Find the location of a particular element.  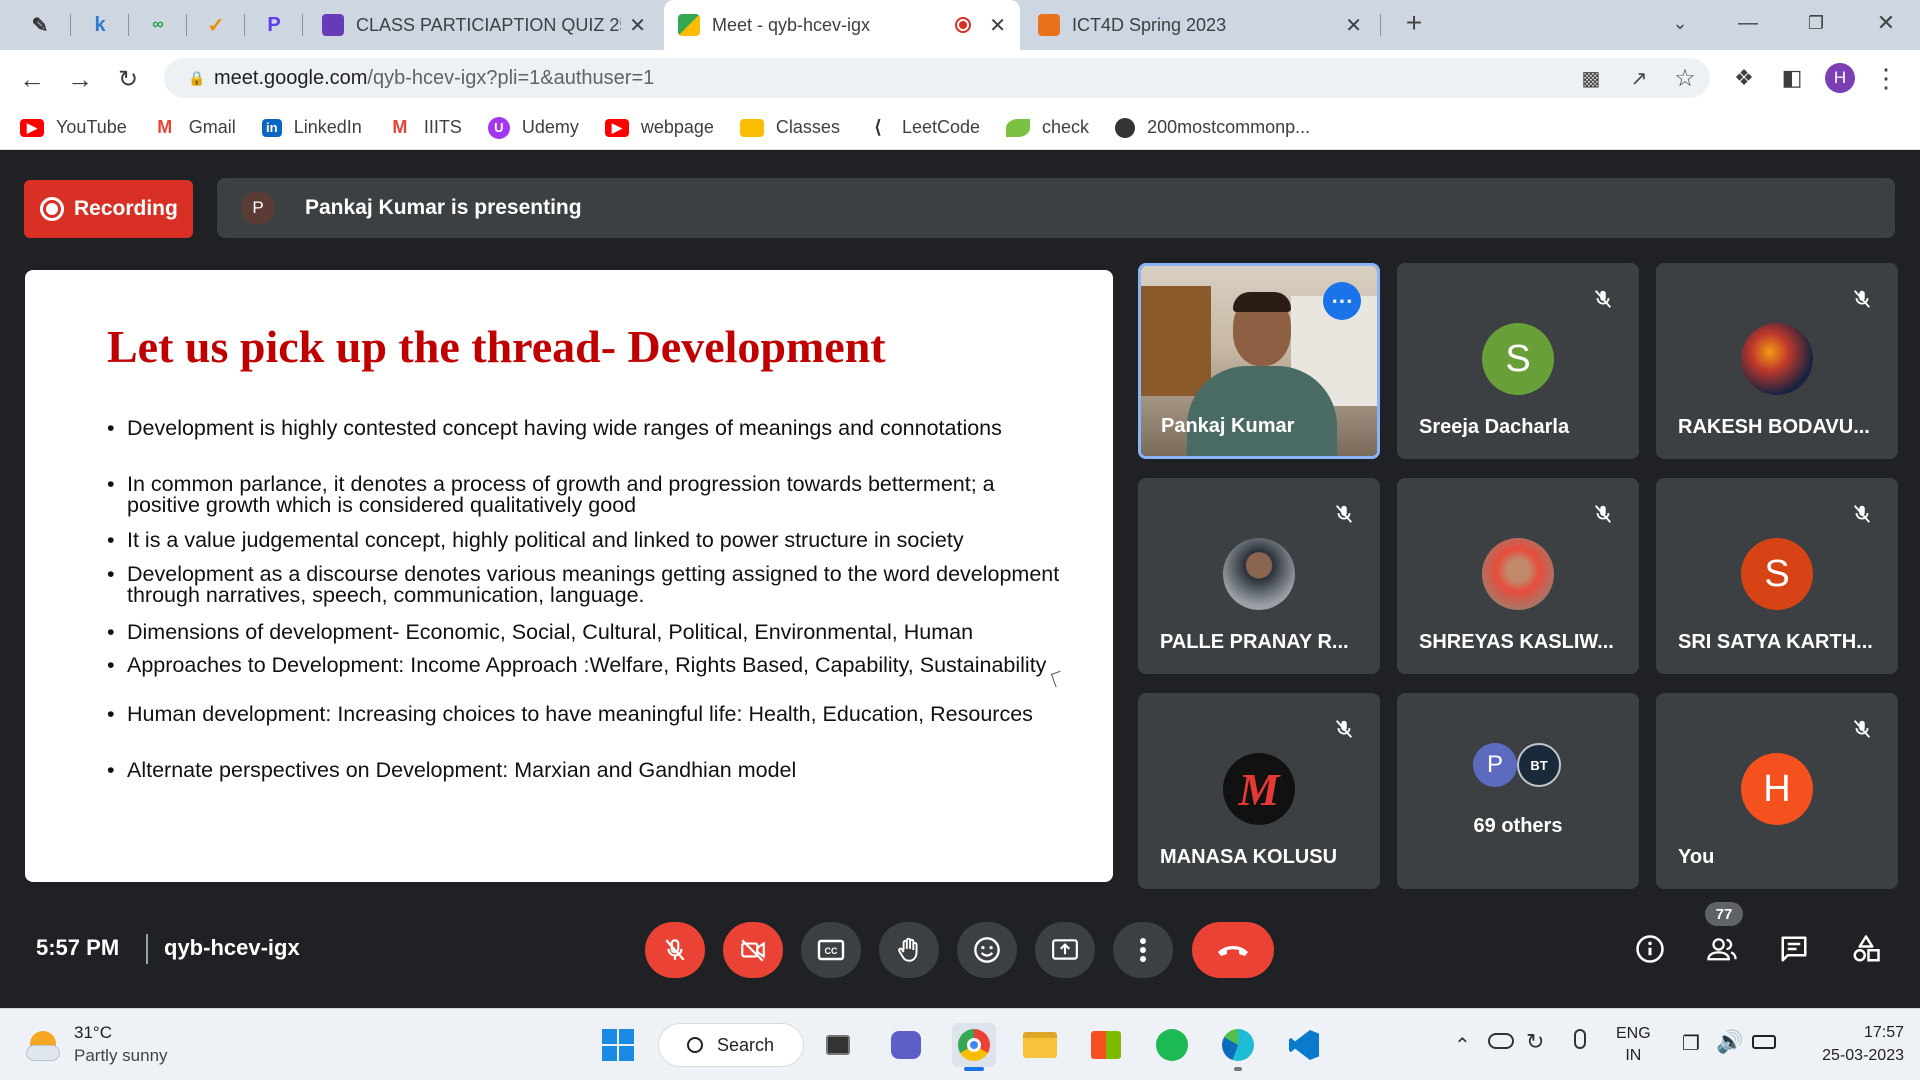

bookmark-leetcode: ⟨ LeetCode is located at coordinates (923, 127).